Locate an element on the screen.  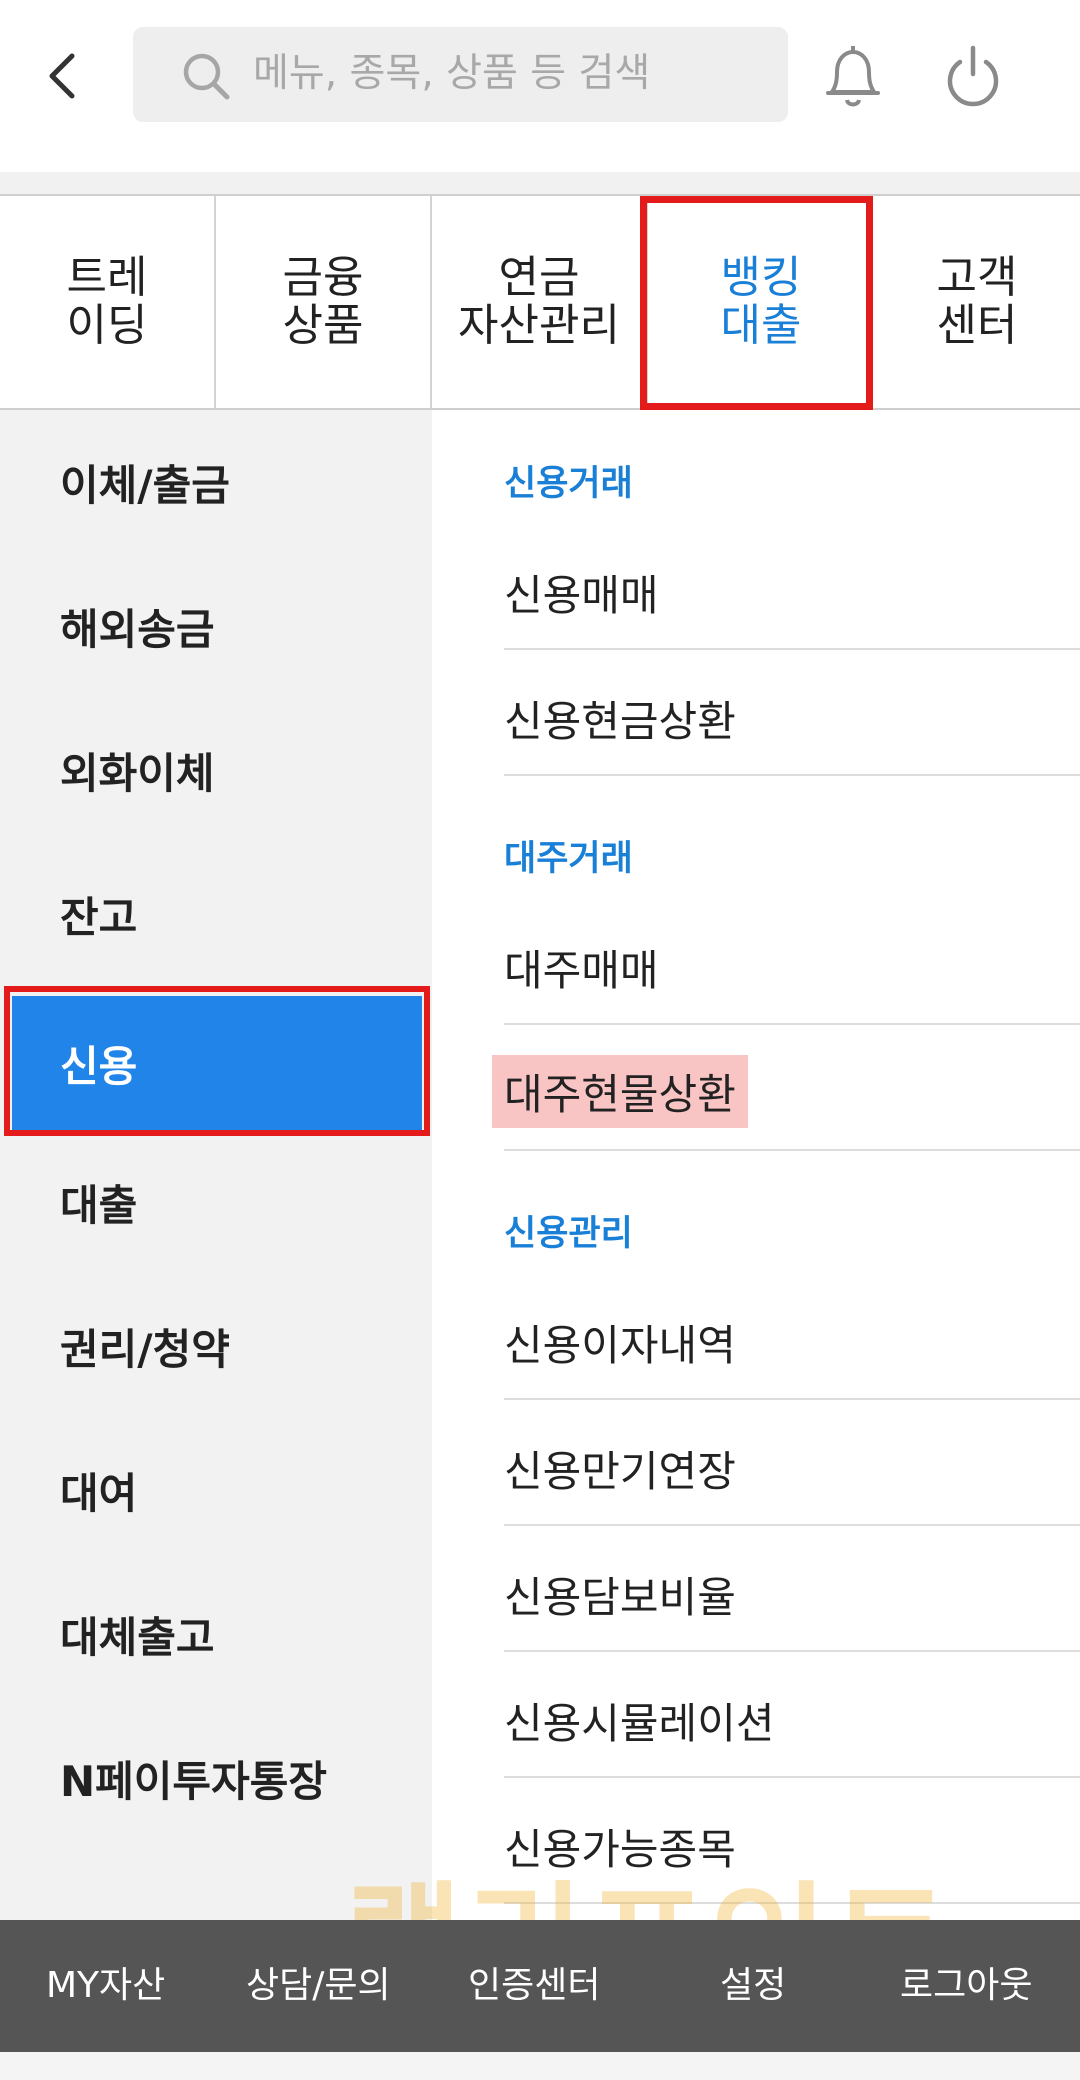
bottom-item-my-assets: MY자산 is located at coordinates (105, 1986).